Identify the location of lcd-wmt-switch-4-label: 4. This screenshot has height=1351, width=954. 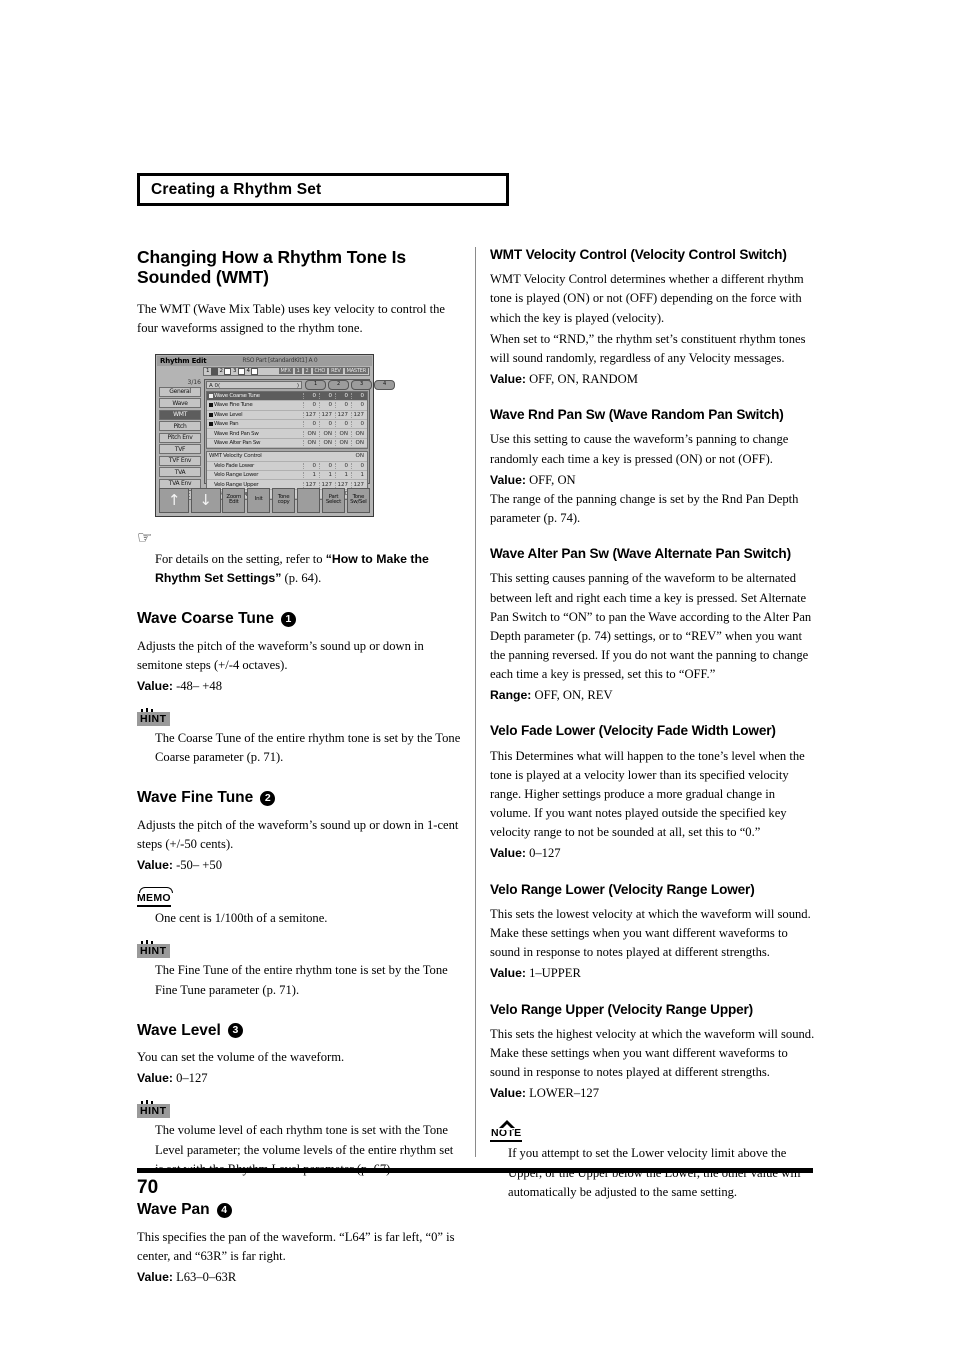
(248, 371).